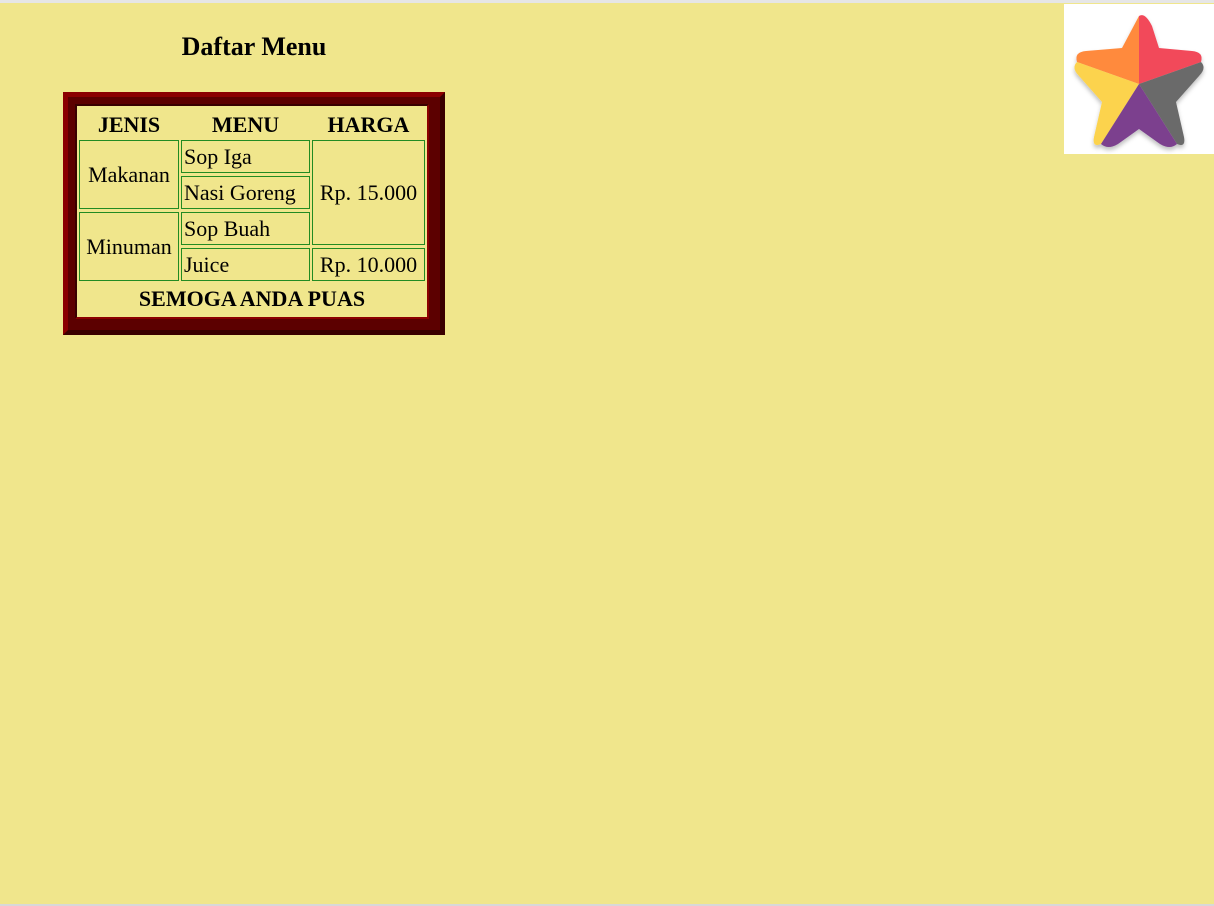 This screenshot has width=1214, height=906. I want to click on header-menu: MENU, so click(245, 124).